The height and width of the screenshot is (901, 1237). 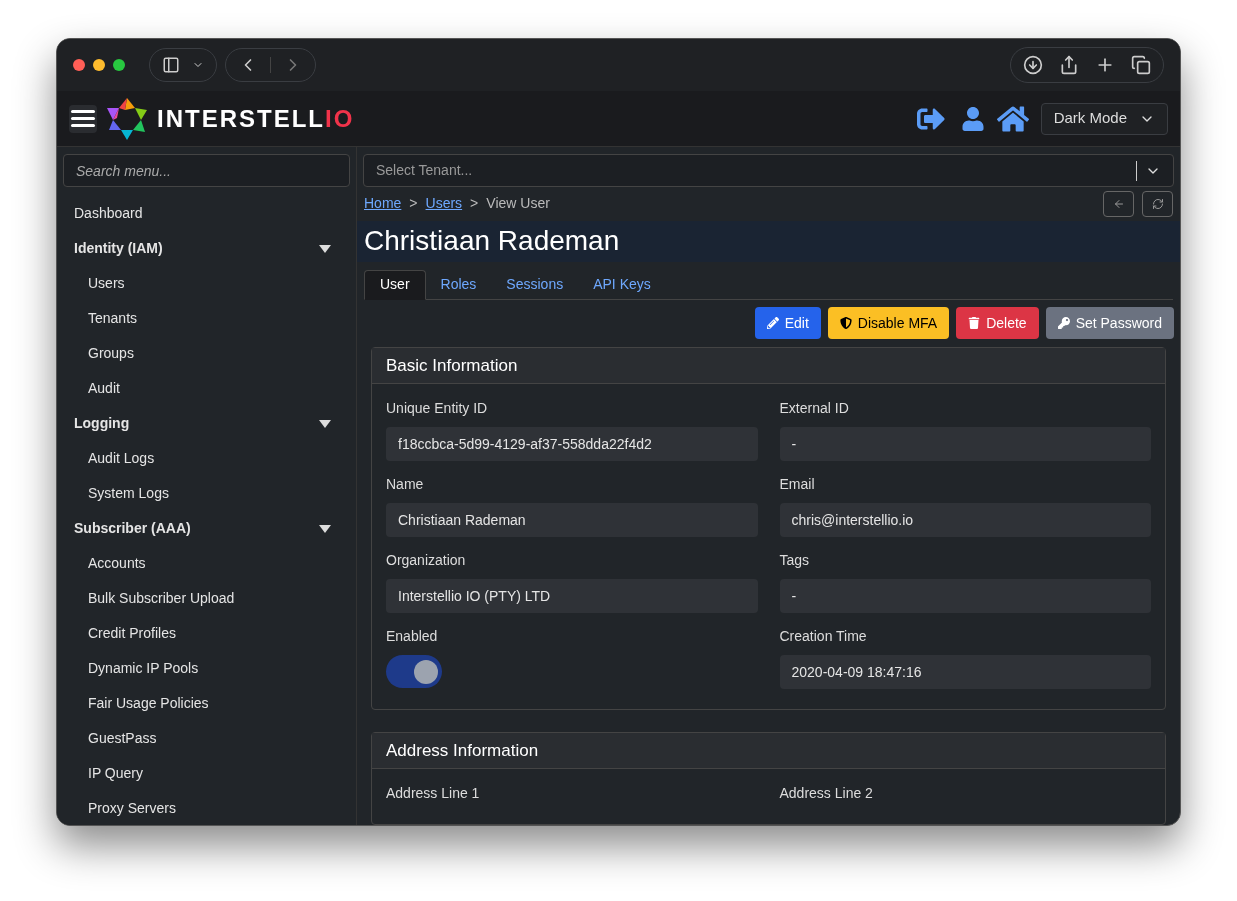 What do you see at coordinates (965, 672) in the screenshot?
I see `field-value: 2020-04-09 18:47:16` at bounding box center [965, 672].